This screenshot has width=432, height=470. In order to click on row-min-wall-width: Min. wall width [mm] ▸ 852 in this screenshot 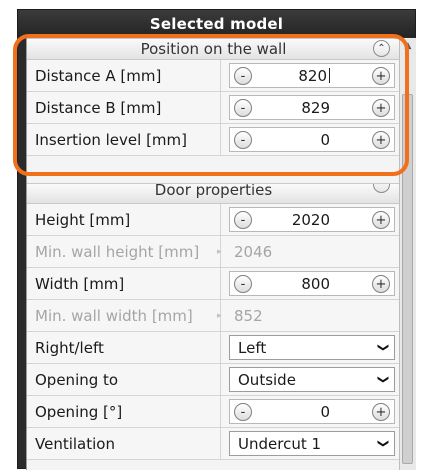, I will do `click(213, 316)`.